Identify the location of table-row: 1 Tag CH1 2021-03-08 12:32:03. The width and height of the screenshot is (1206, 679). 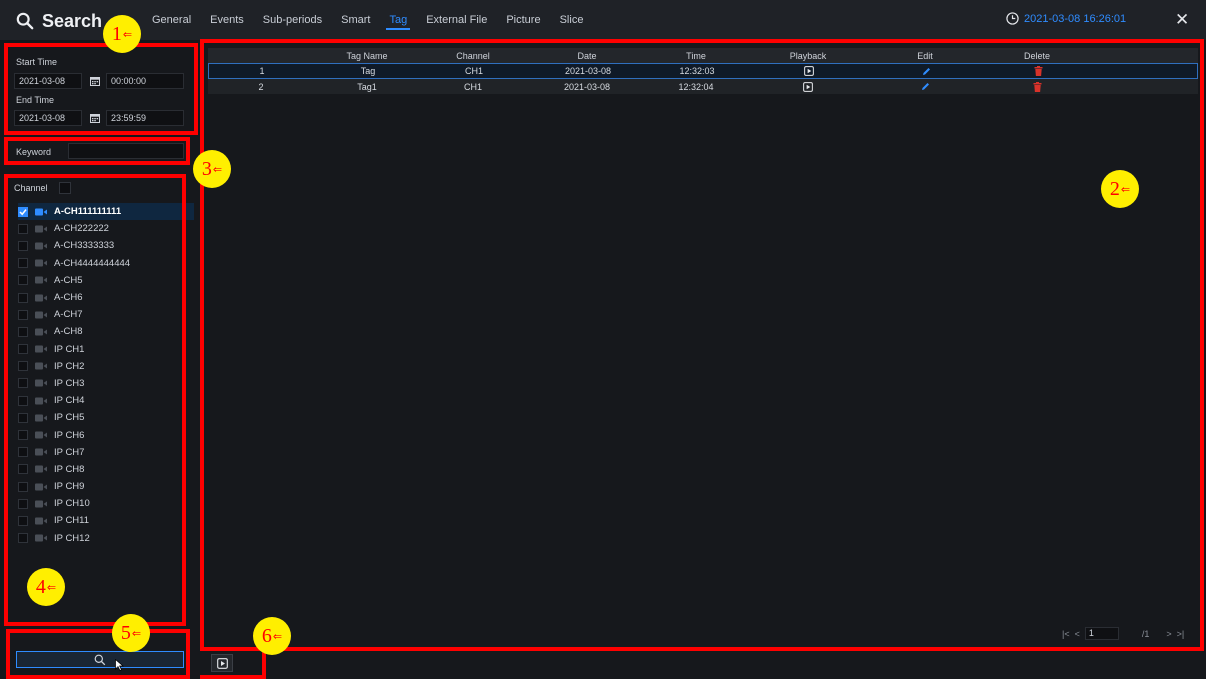
(703, 71).